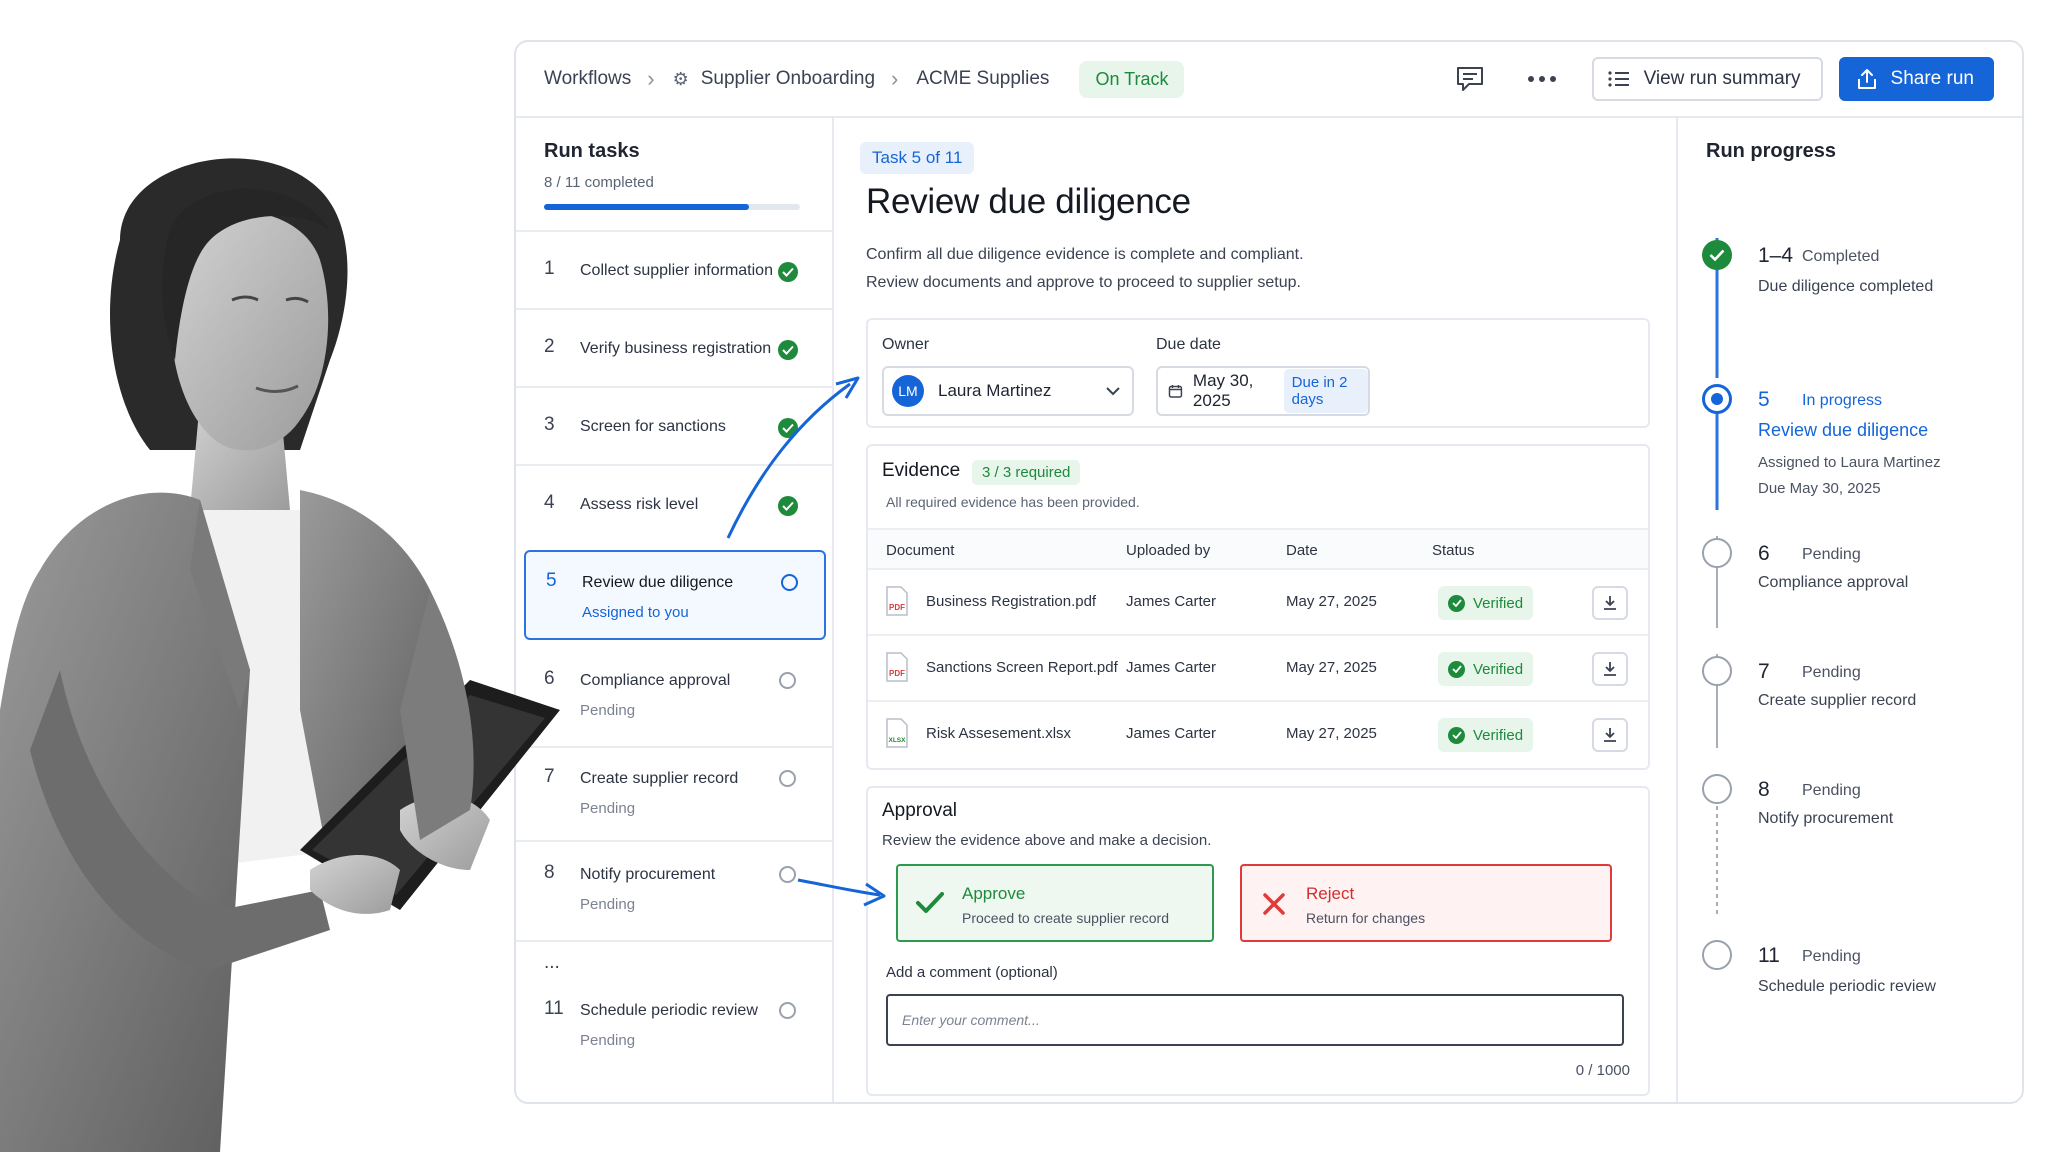  Describe the element at coordinates (635, 612) in the screenshot. I see `task-sub: Assigned to you` at that location.